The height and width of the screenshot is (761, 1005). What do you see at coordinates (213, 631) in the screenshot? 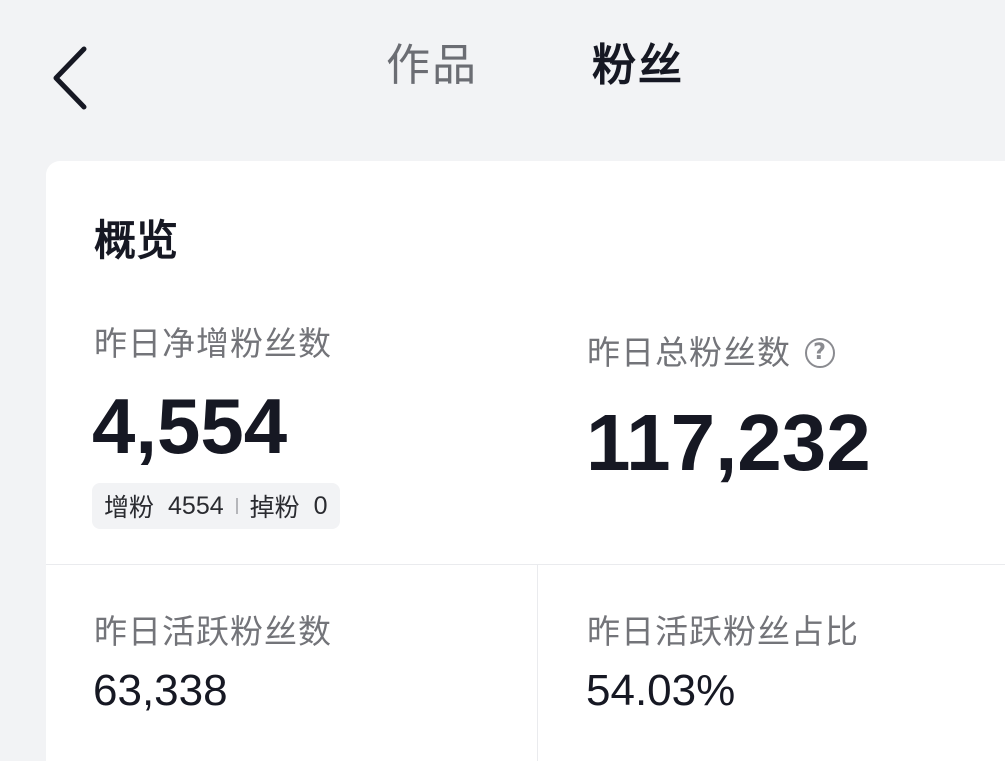
I see `active-fans-label: 昨日活跃粉丝数` at bounding box center [213, 631].